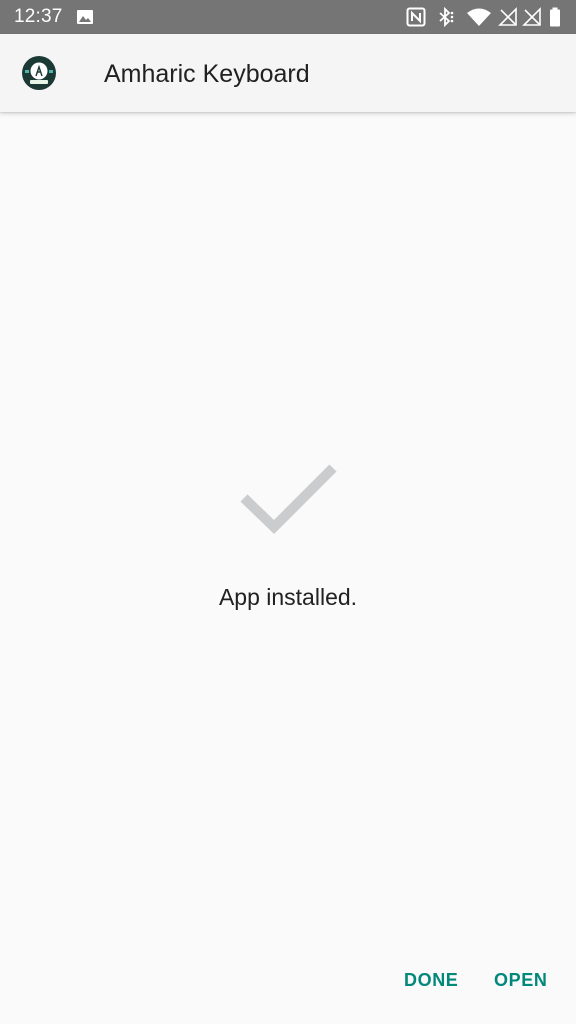 The image size is (576, 1024). What do you see at coordinates (507, 16) in the screenshot?
I see `signal-1-icon` at bounding box center [507, 16].